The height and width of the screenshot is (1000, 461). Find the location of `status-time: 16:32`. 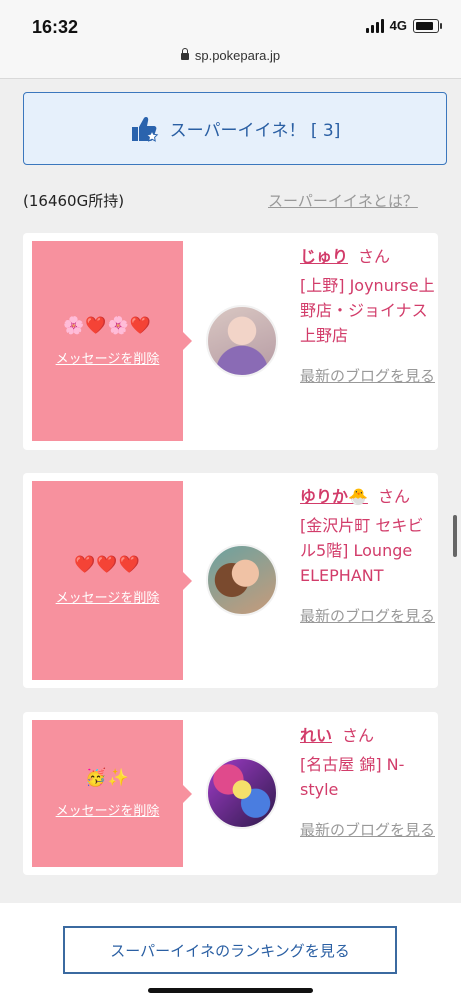

status-time: 16:32 is located at coordinates (55, 27).